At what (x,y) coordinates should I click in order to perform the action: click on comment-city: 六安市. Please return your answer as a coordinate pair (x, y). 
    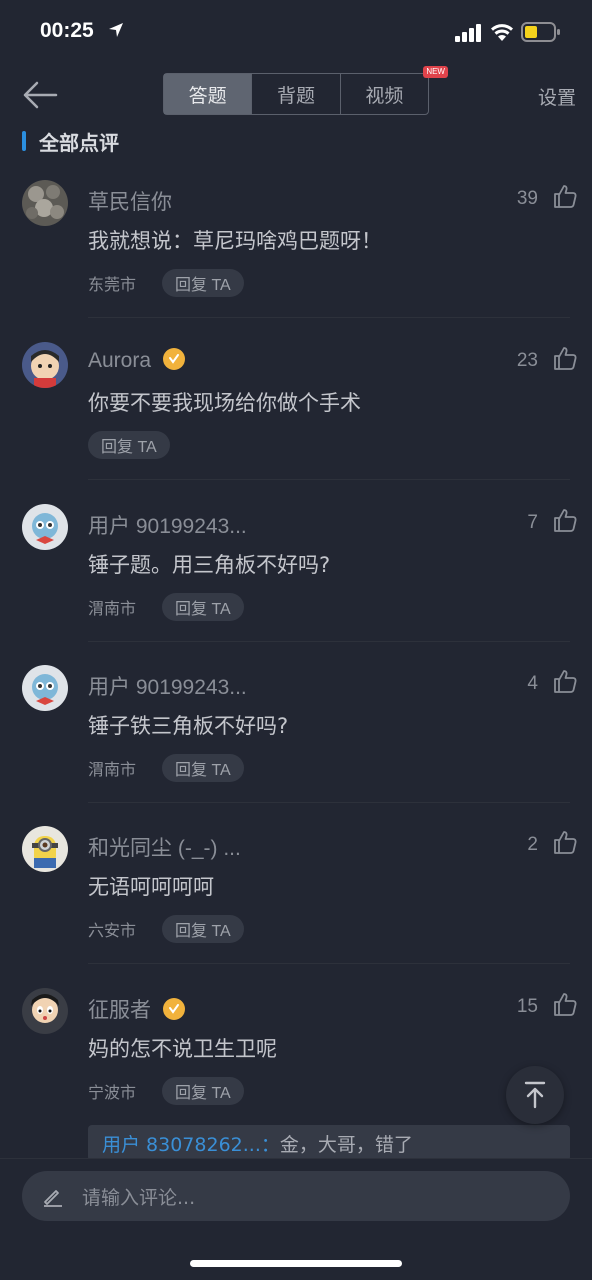
    Looking at the image, I should click on (112, 930).